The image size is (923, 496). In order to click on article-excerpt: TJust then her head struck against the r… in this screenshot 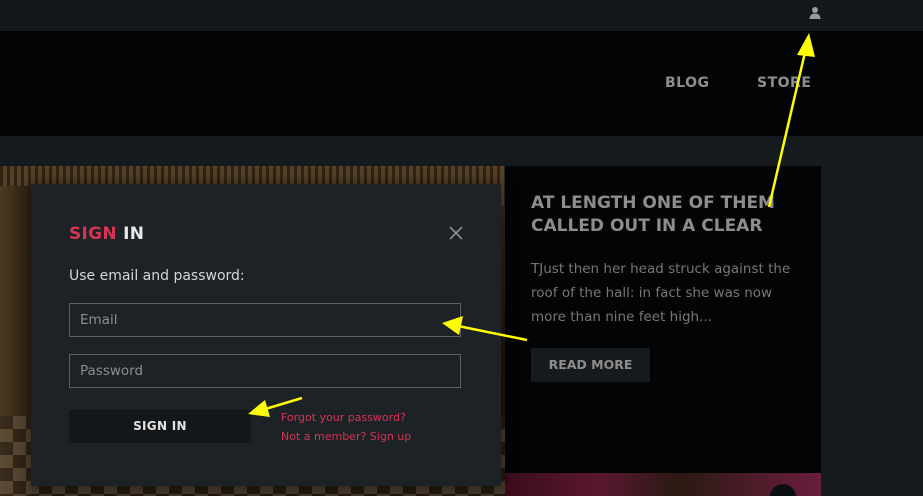, I will do `click(661, 293)`.